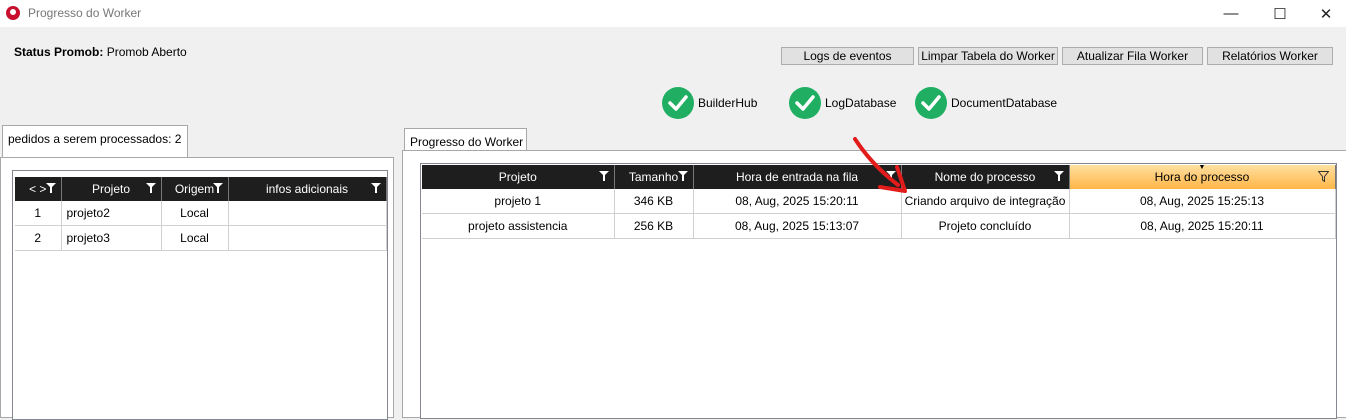  I want to click on table-header-row: < > Projeto Origem infos adicionais, so click(201, 189).